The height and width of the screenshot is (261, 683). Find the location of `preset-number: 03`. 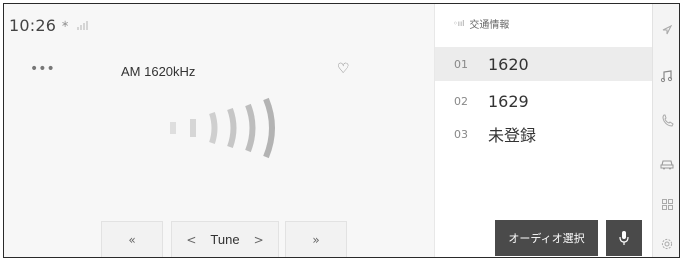

preset-number: 03 is located at coordinates (461, 134).